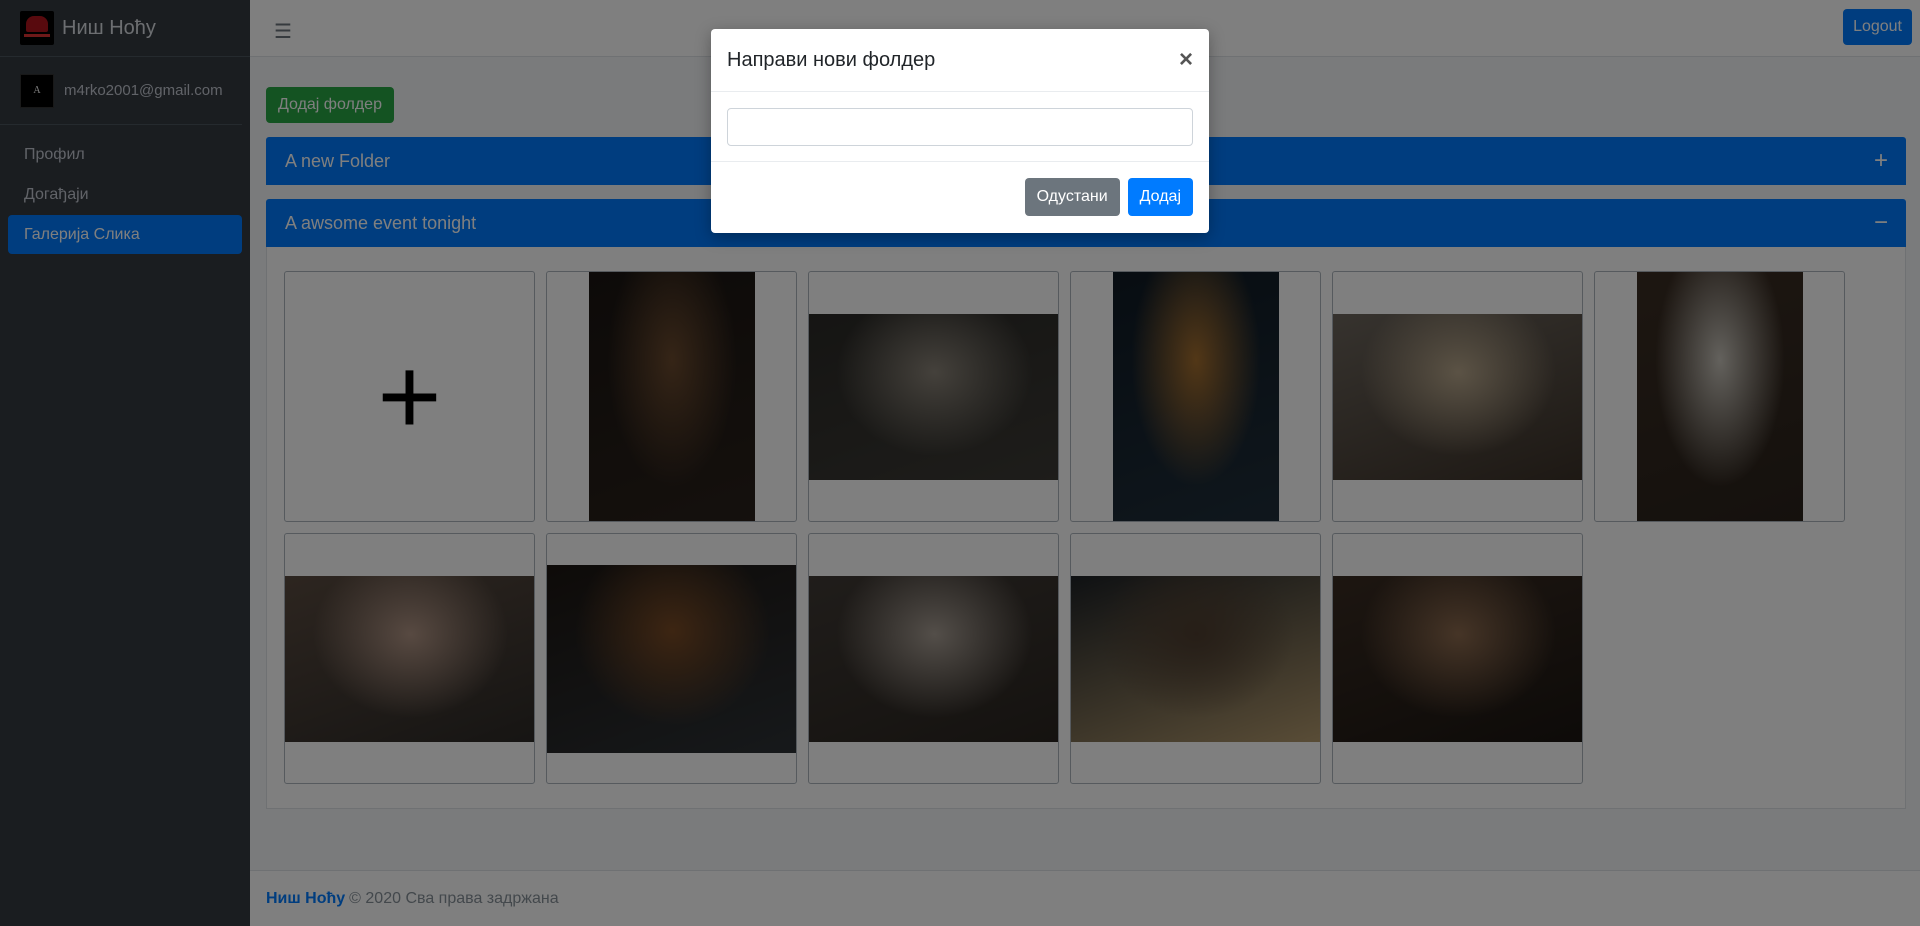 This screenshot has width=1920, height=926. I want to click on new-folder-modal: Направи нови фолдер × Одустани Додај, so click(960, 131).